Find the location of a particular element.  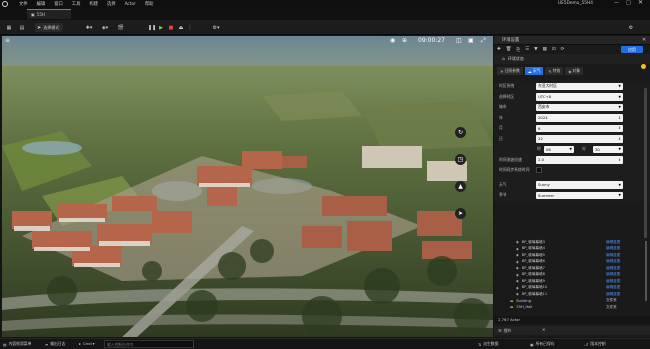

terminal-icon: ▸ is located at coordinates (80, 343).